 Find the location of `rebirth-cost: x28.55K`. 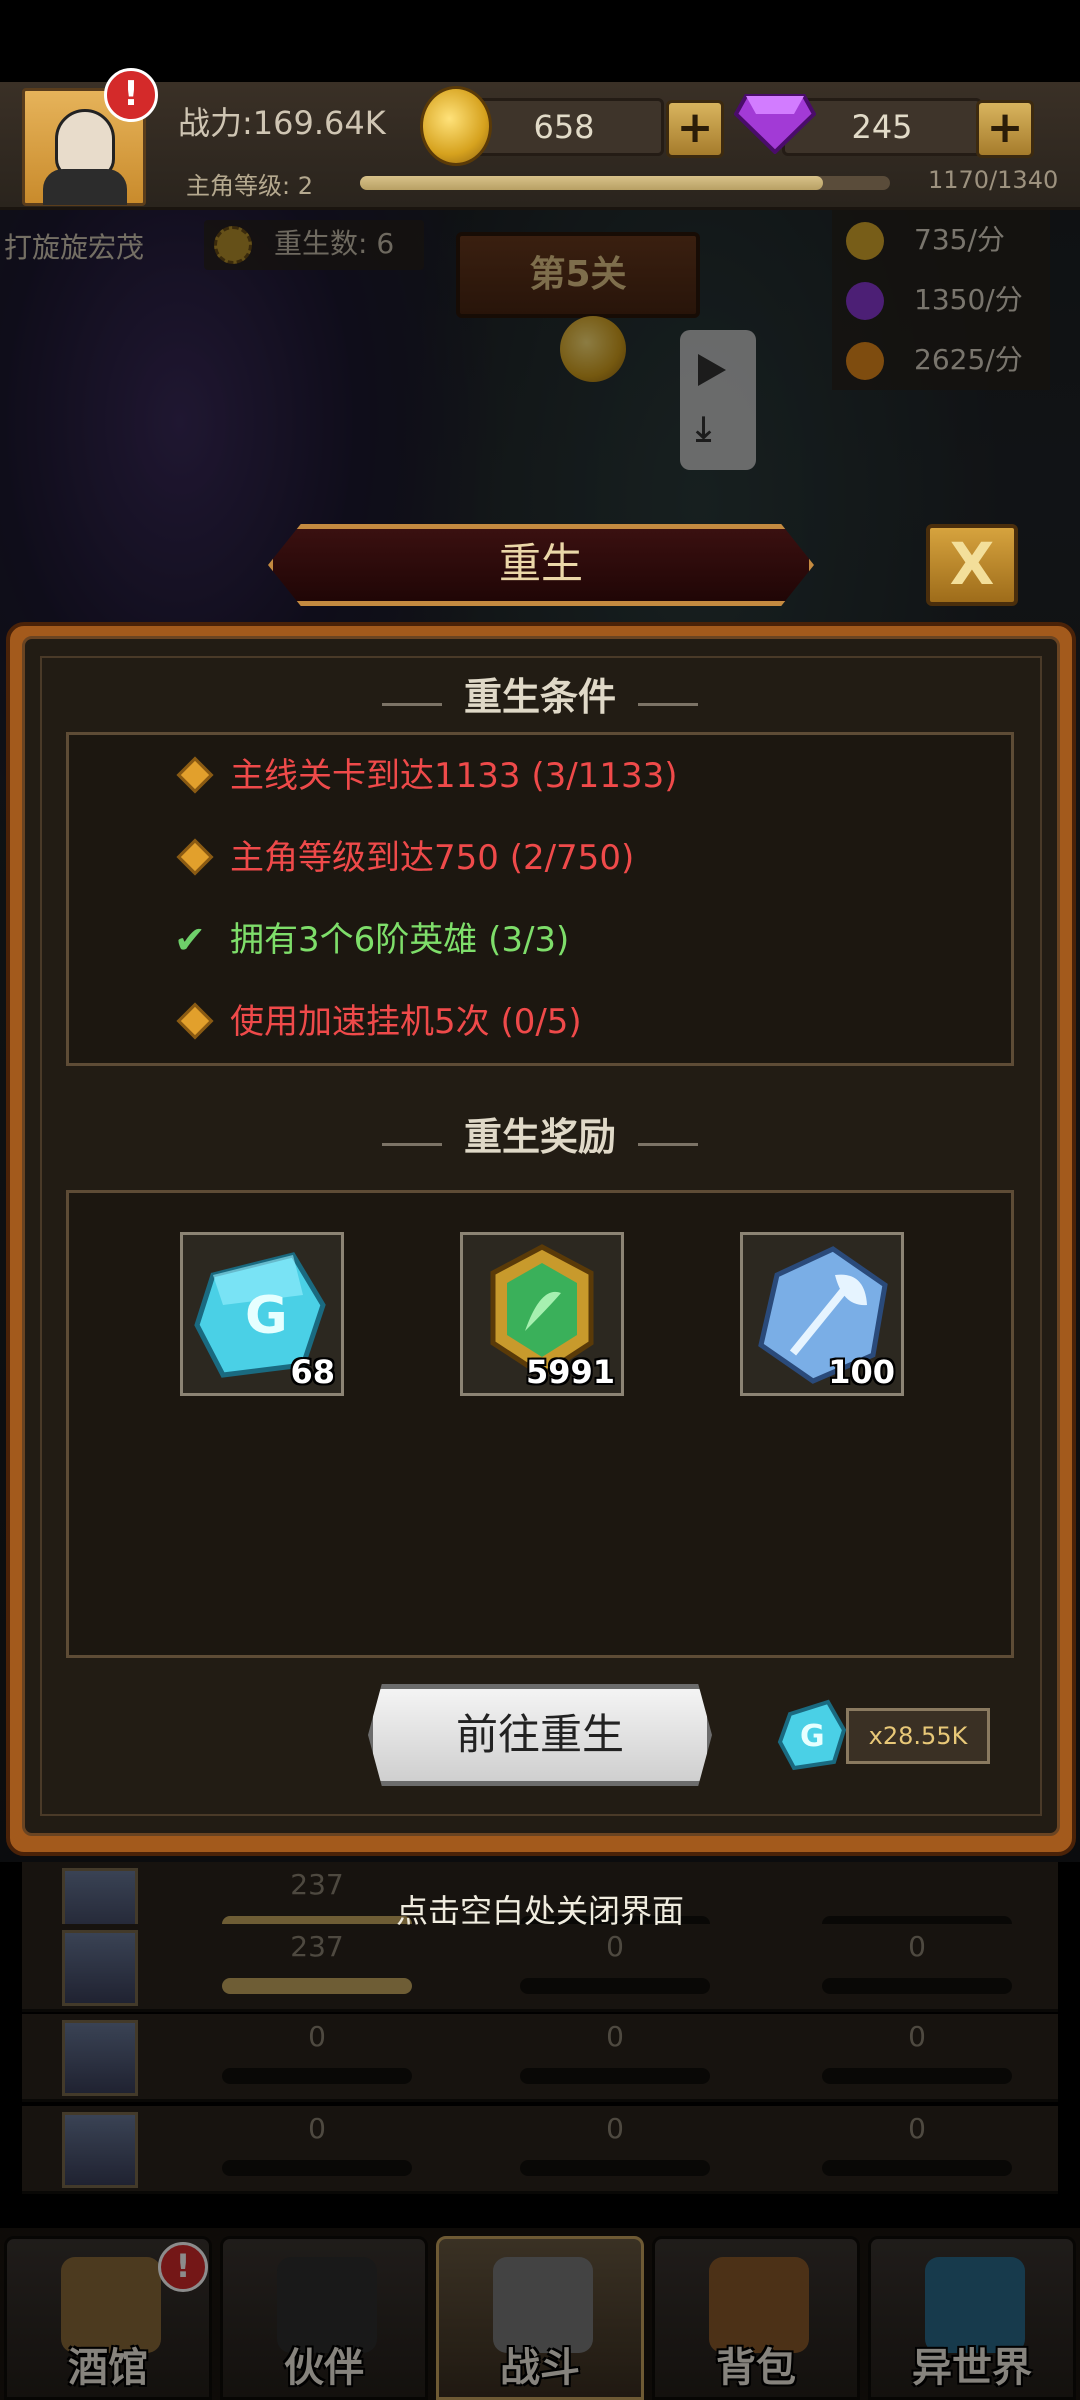

rebirth-cost: x28.55K is located at coordinates (918, 1736).